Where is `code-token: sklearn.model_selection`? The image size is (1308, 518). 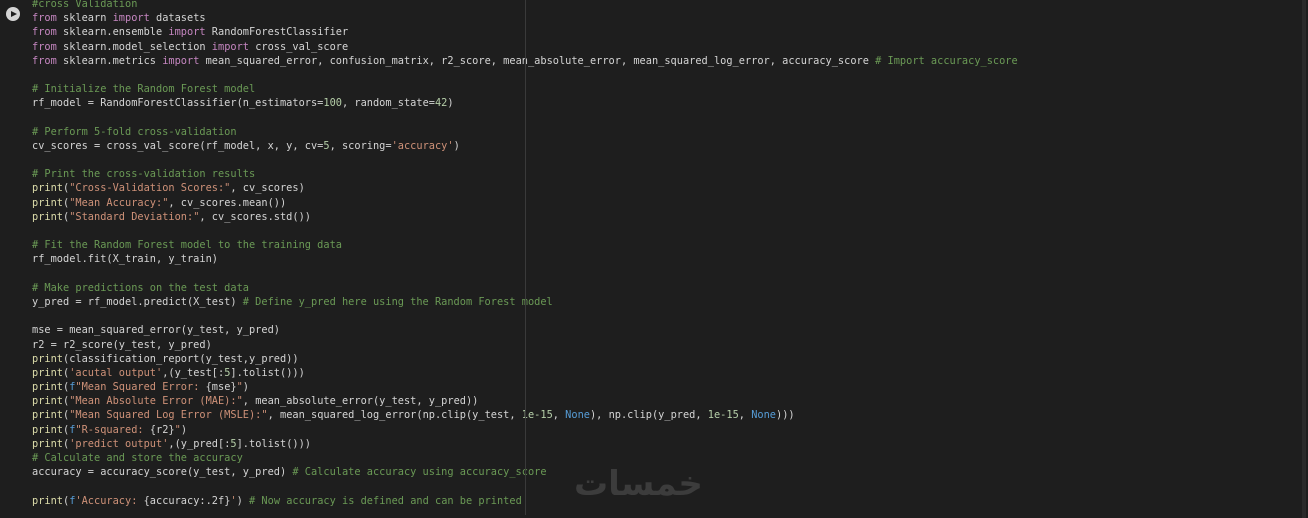 code-token: sklearn.model_selection is located at coordinates (134, 46).